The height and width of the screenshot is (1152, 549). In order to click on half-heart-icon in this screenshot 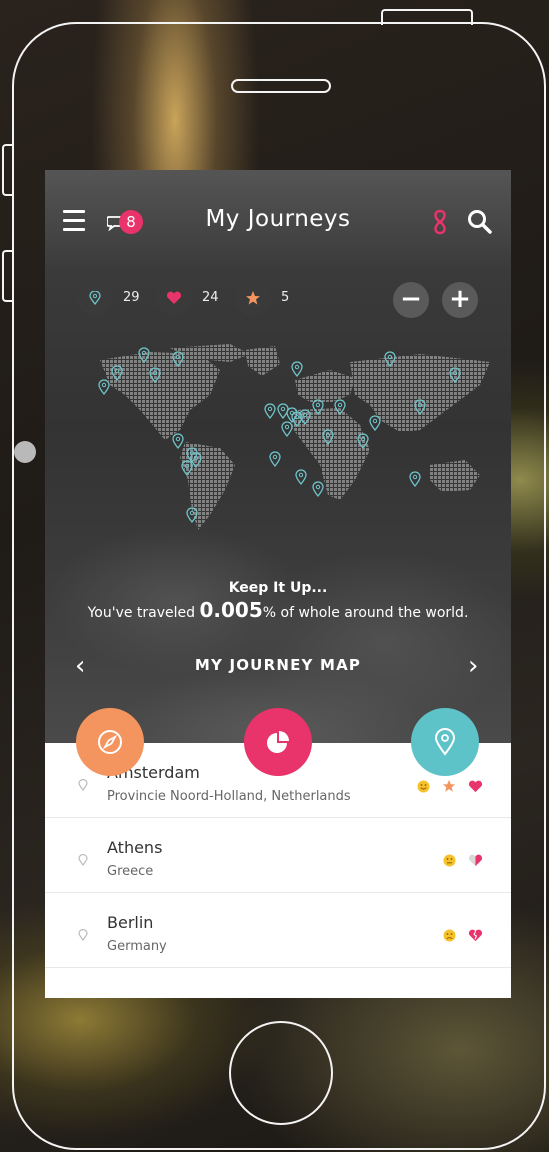, I will do `click(475, 860)`.